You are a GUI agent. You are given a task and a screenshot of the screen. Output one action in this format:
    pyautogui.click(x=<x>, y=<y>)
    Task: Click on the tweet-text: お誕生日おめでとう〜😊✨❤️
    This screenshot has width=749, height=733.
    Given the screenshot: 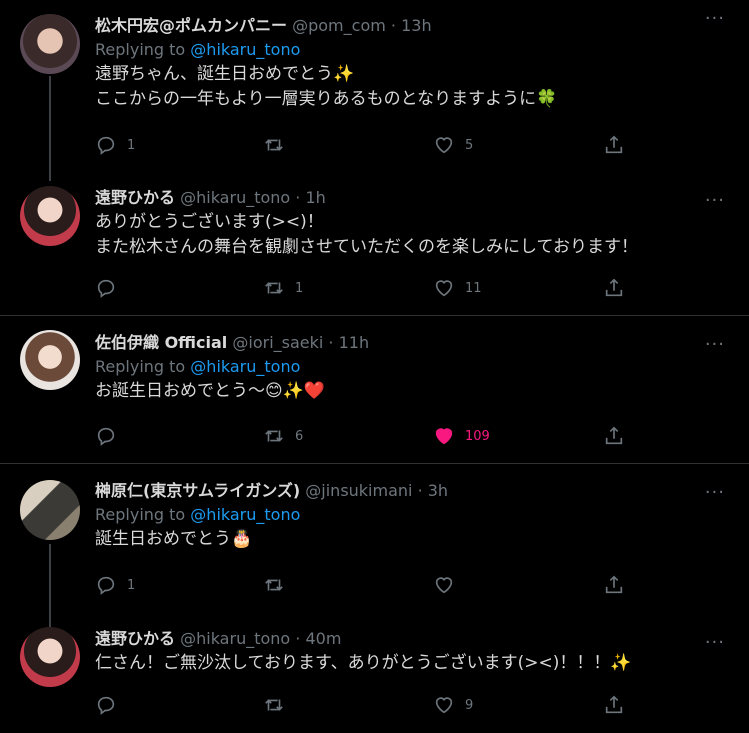 What is the action you would take?
    pyautogui.click(x=210, y=391)
    